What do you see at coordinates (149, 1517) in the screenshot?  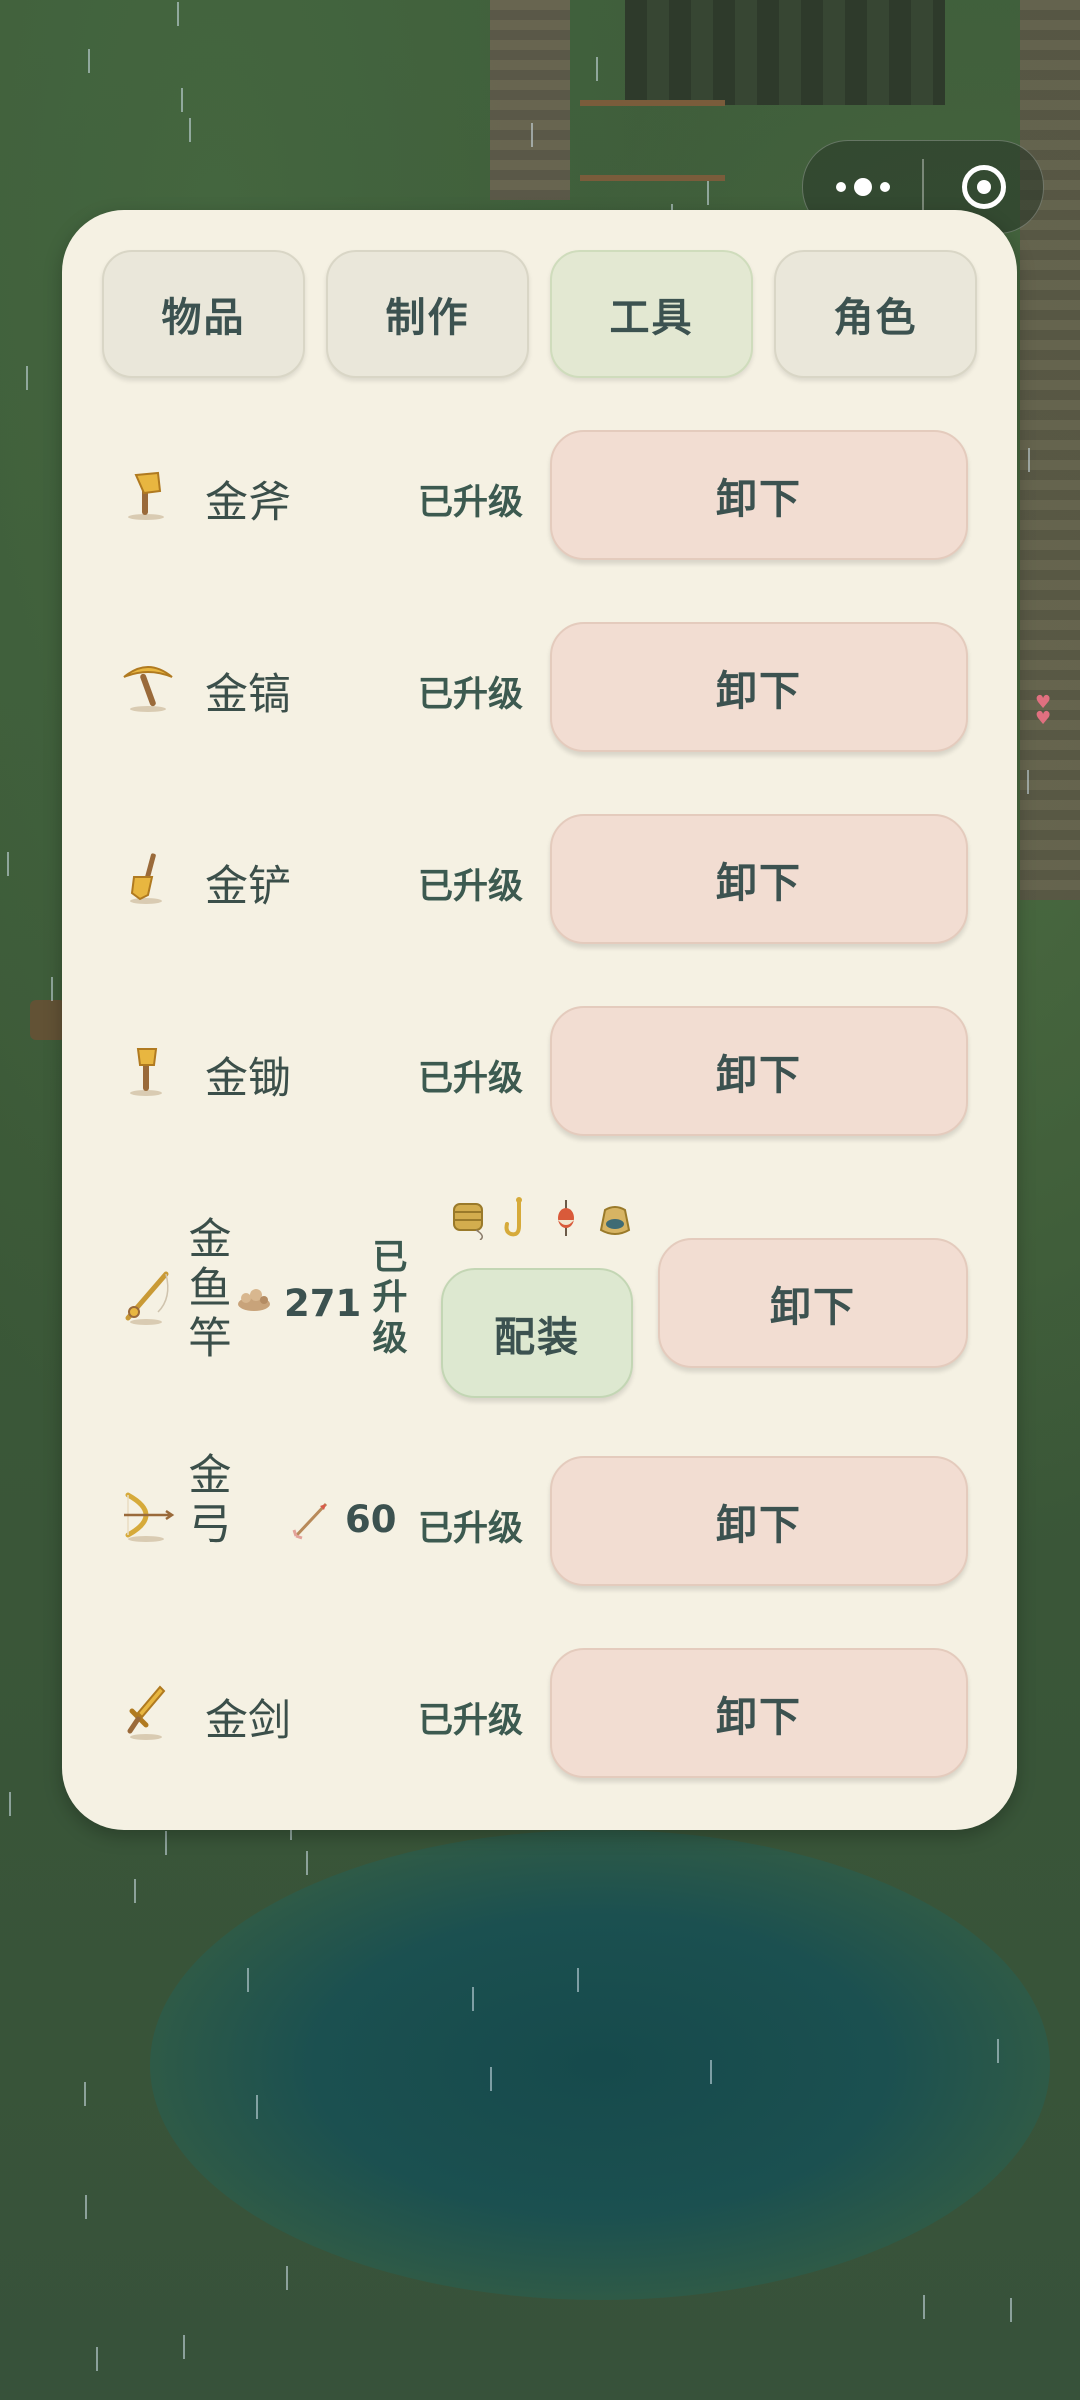 I see `golden-bow-icon` at bounding box center [149, 1517].